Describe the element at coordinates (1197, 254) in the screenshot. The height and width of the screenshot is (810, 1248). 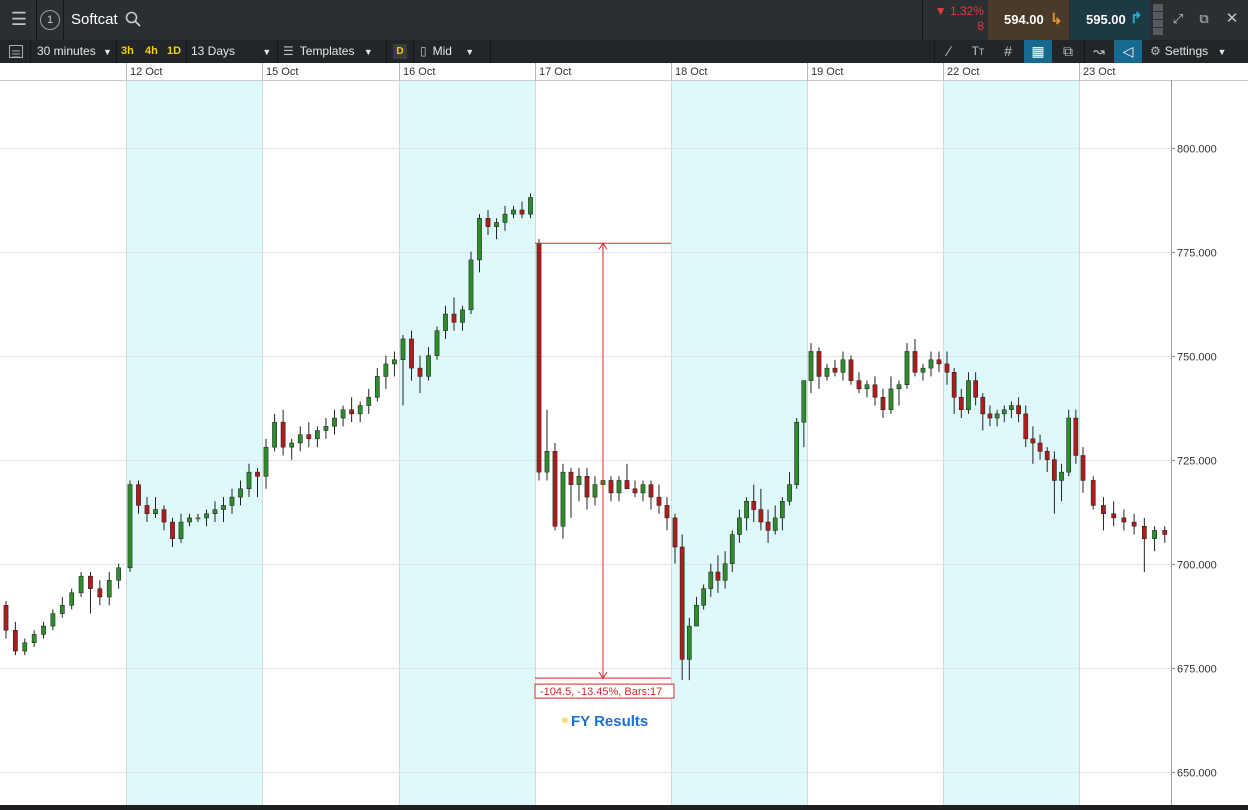
I see `y-tick-label: 775.000` at that location.